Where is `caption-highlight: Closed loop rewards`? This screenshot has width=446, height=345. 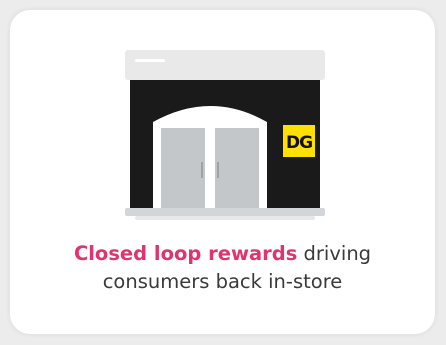 caption-highlight: Closed loop rewards is located at coordinates (185, 253).